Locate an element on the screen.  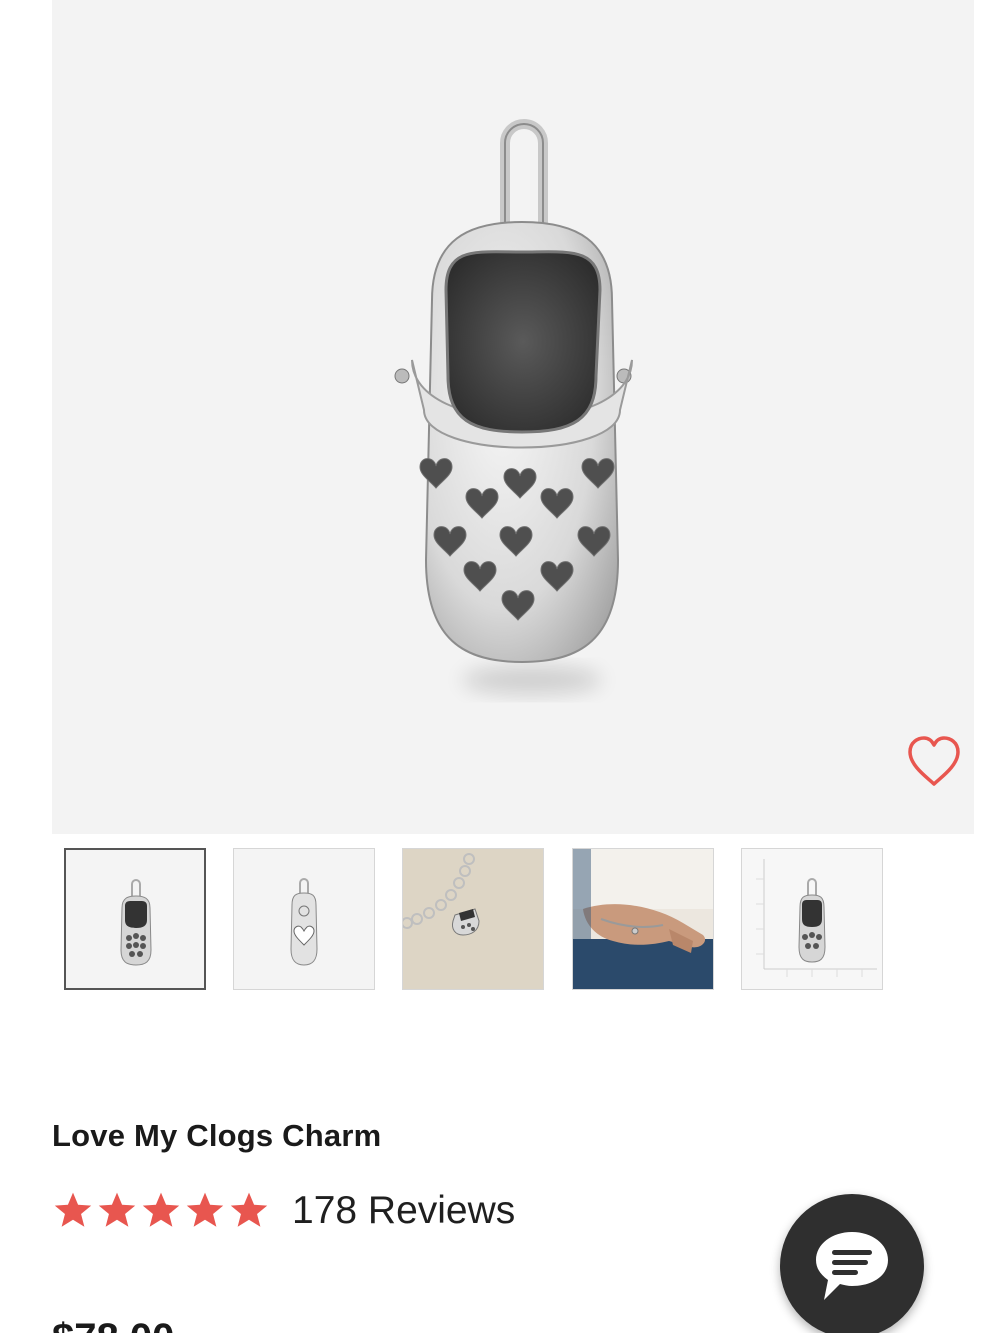
chat-bubble-icon is located at coordinates (852, 1266).